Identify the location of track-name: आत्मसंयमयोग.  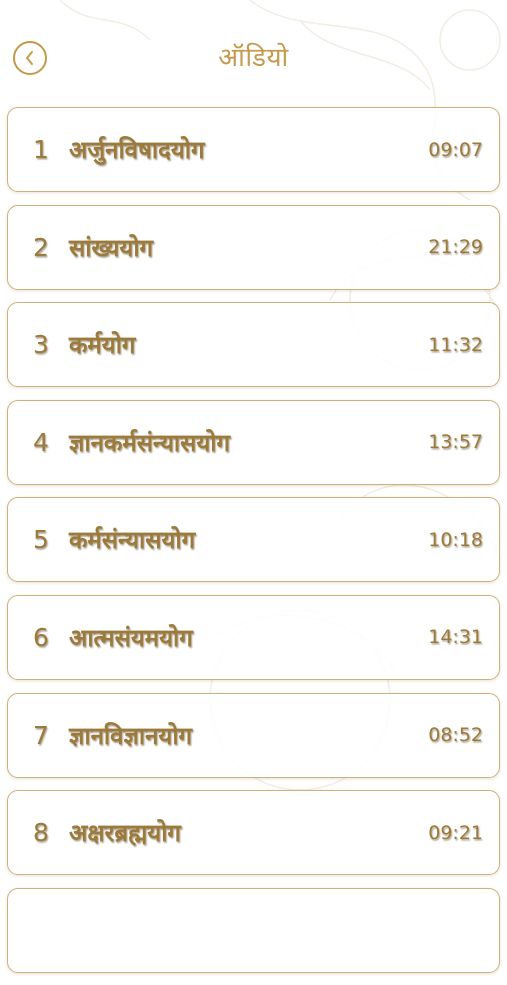
(131, 637).